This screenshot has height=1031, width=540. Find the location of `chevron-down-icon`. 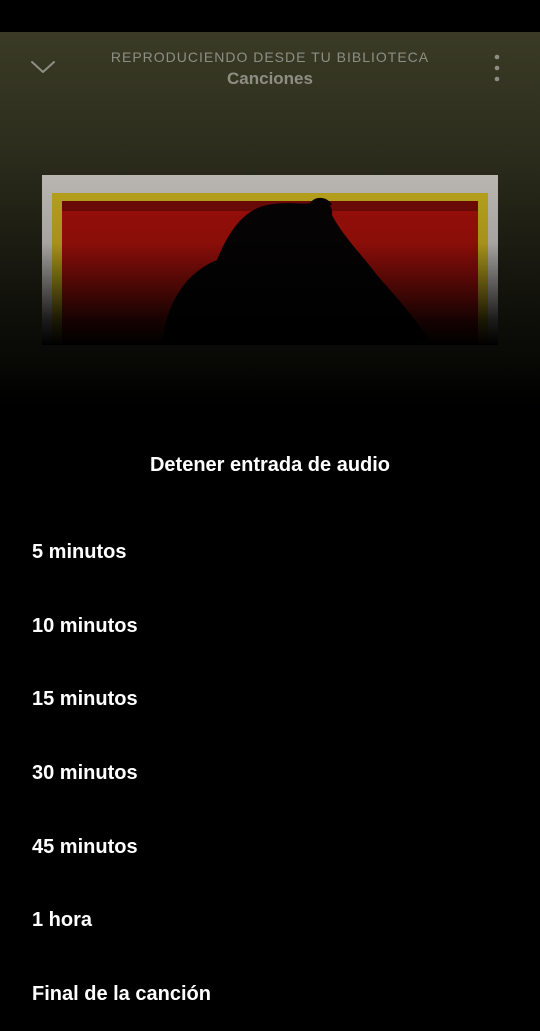

chevron-down-icon is located at coordinates (43, 67).